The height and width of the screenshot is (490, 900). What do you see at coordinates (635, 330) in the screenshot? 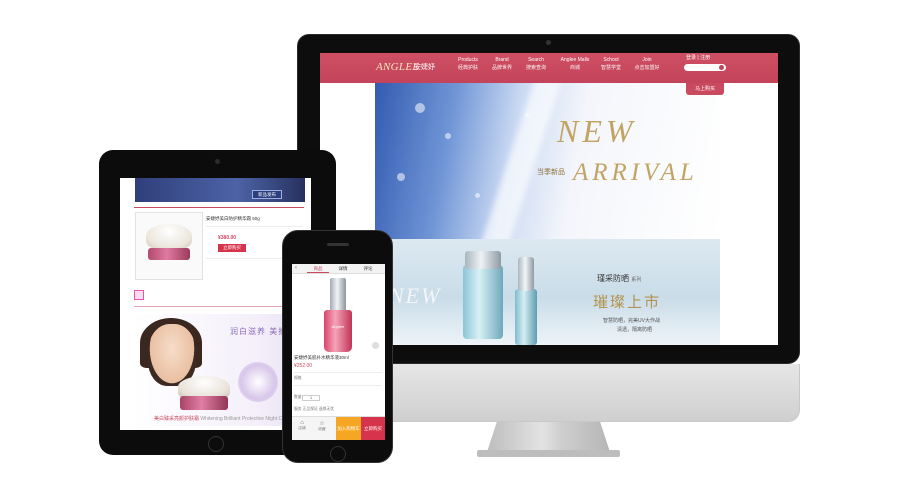
I see `banner-description: 清透，隔离防晒` at bounding box center [635, 330].